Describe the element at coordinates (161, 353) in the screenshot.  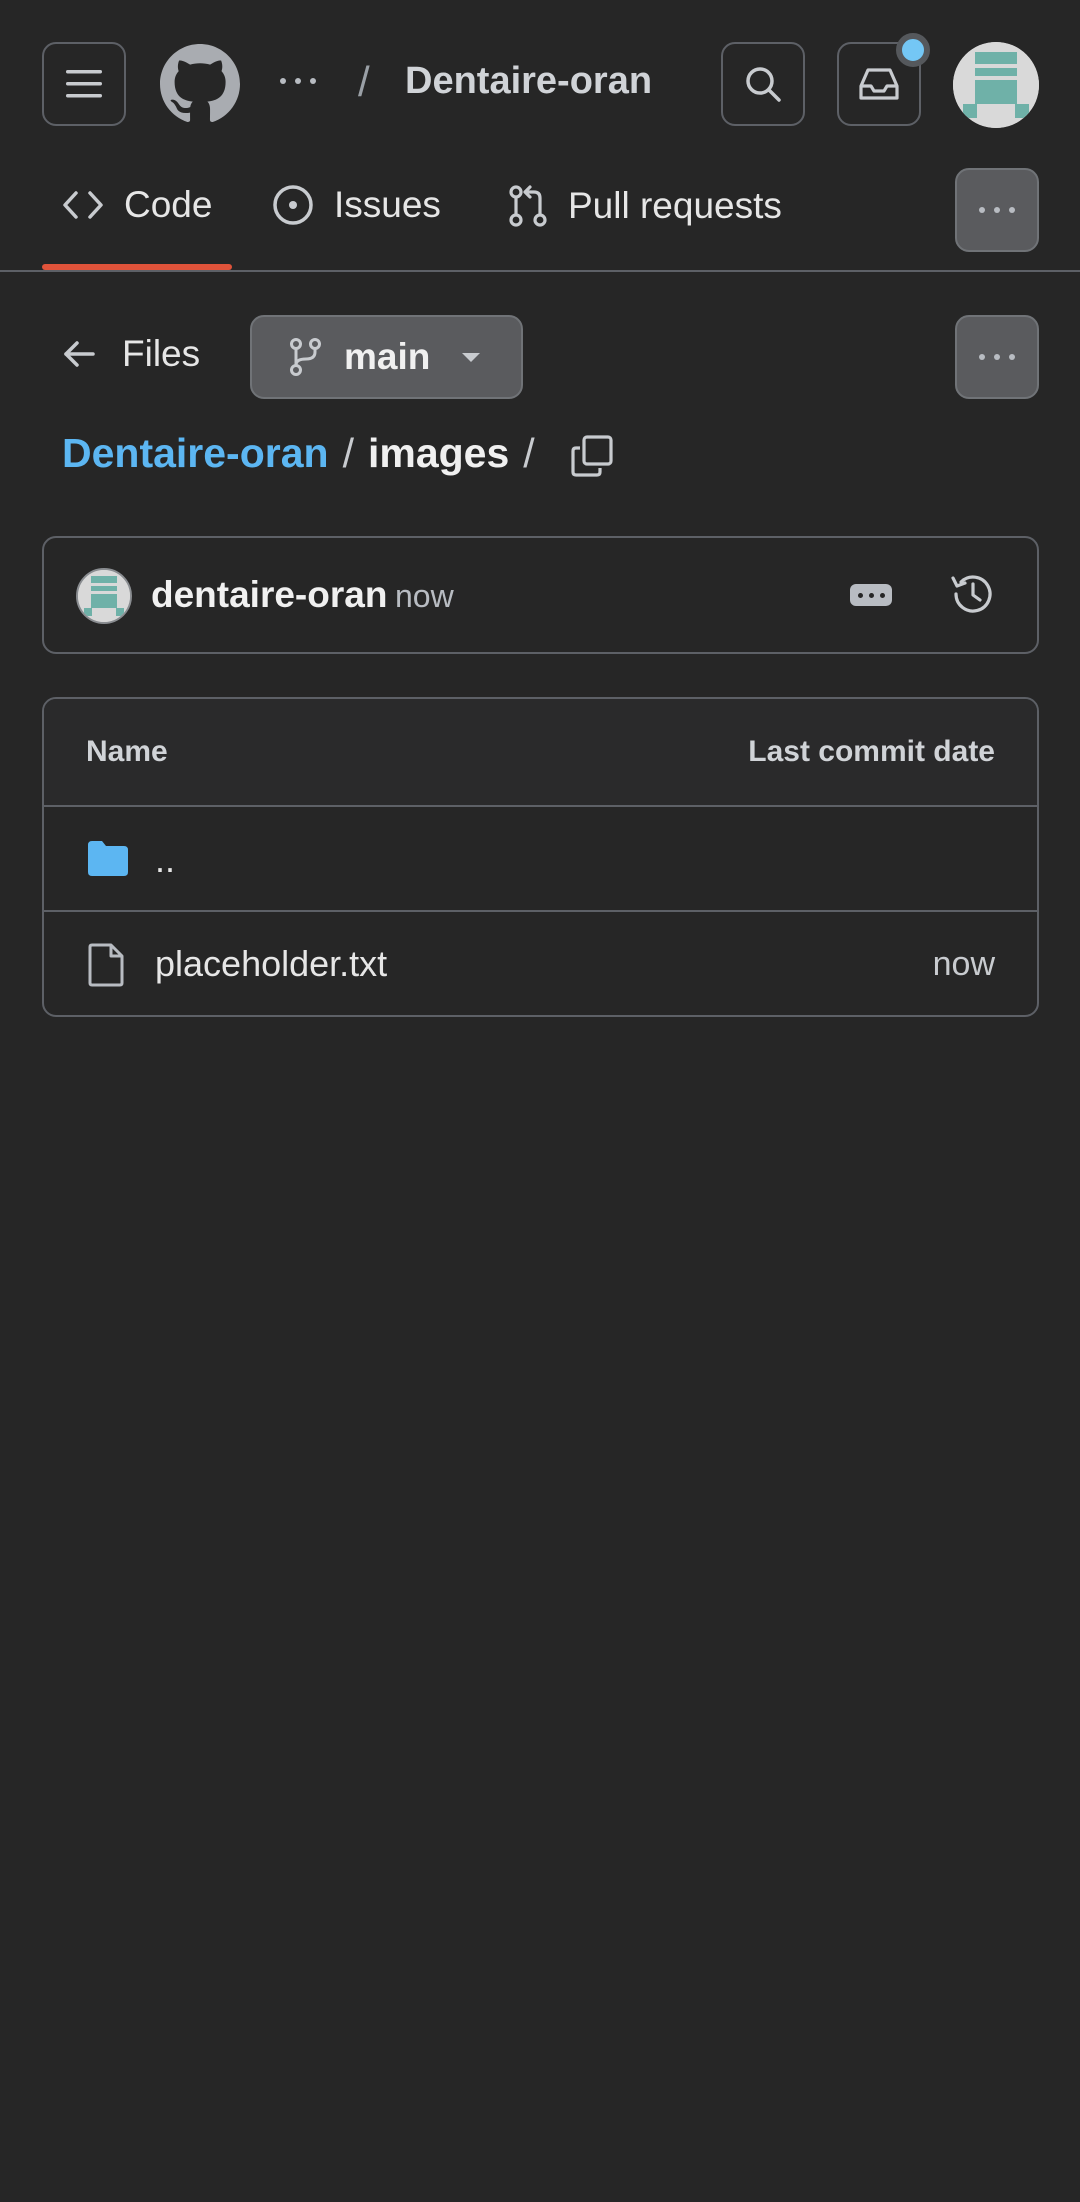
I see `files-back-label: Files` at that location.